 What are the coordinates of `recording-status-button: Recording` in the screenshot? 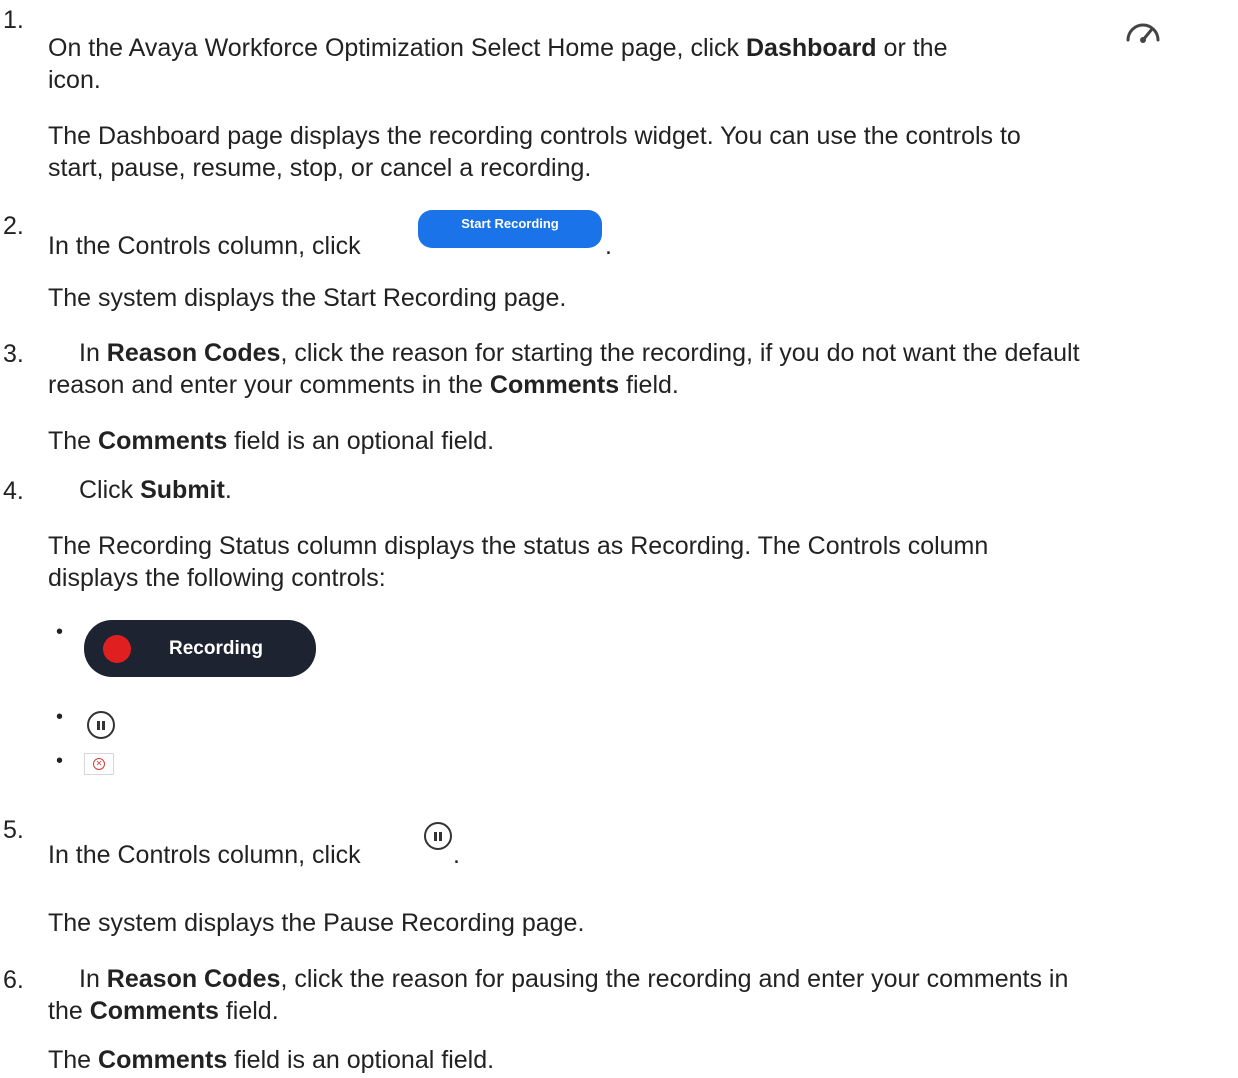 It's located at (200, 648).